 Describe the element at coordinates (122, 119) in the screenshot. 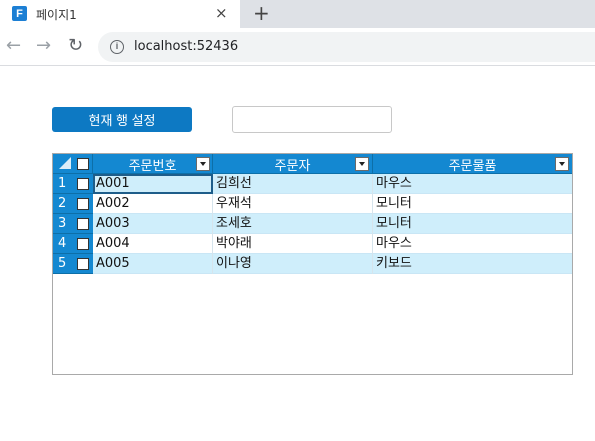

I see `set-current-row-button: 현재 행 설정` at that location.